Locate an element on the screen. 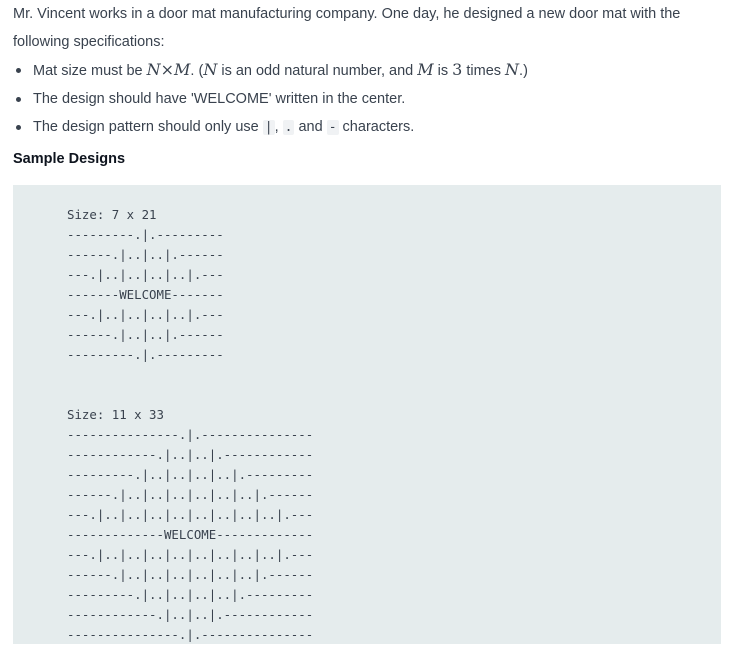 The width and height of the screenshot is (745, 665). spec-text: . ( is located at coordinates (197, 71).